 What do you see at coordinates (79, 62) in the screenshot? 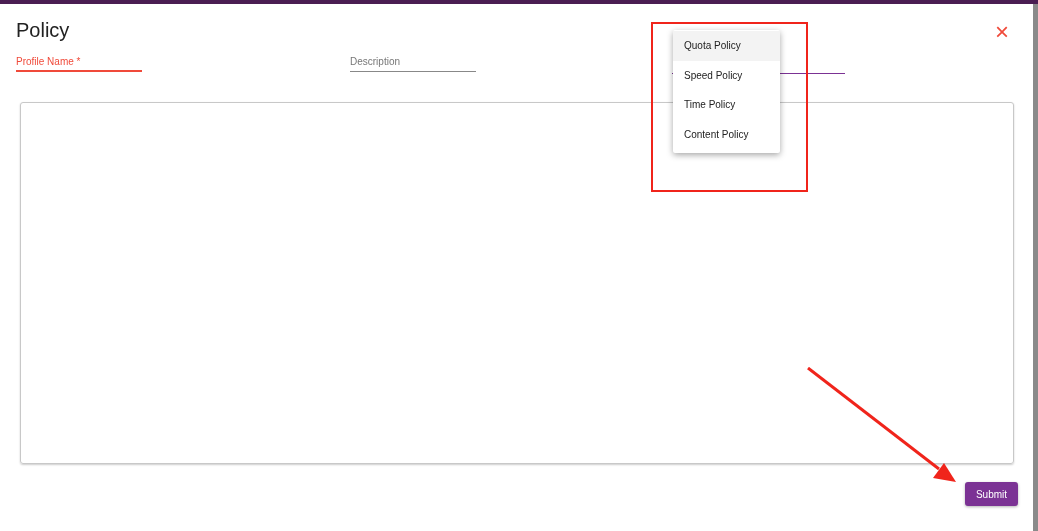
I see `input-field: Profile Name *` at bounding box center [79, 62].